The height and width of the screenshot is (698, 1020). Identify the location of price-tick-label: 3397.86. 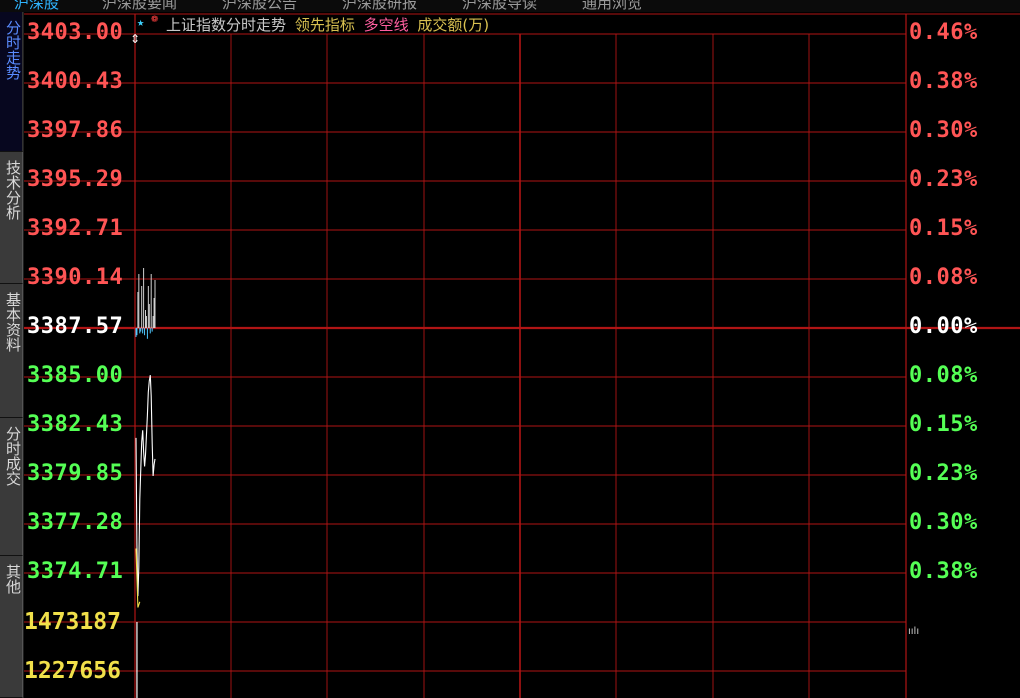
(75, 130).